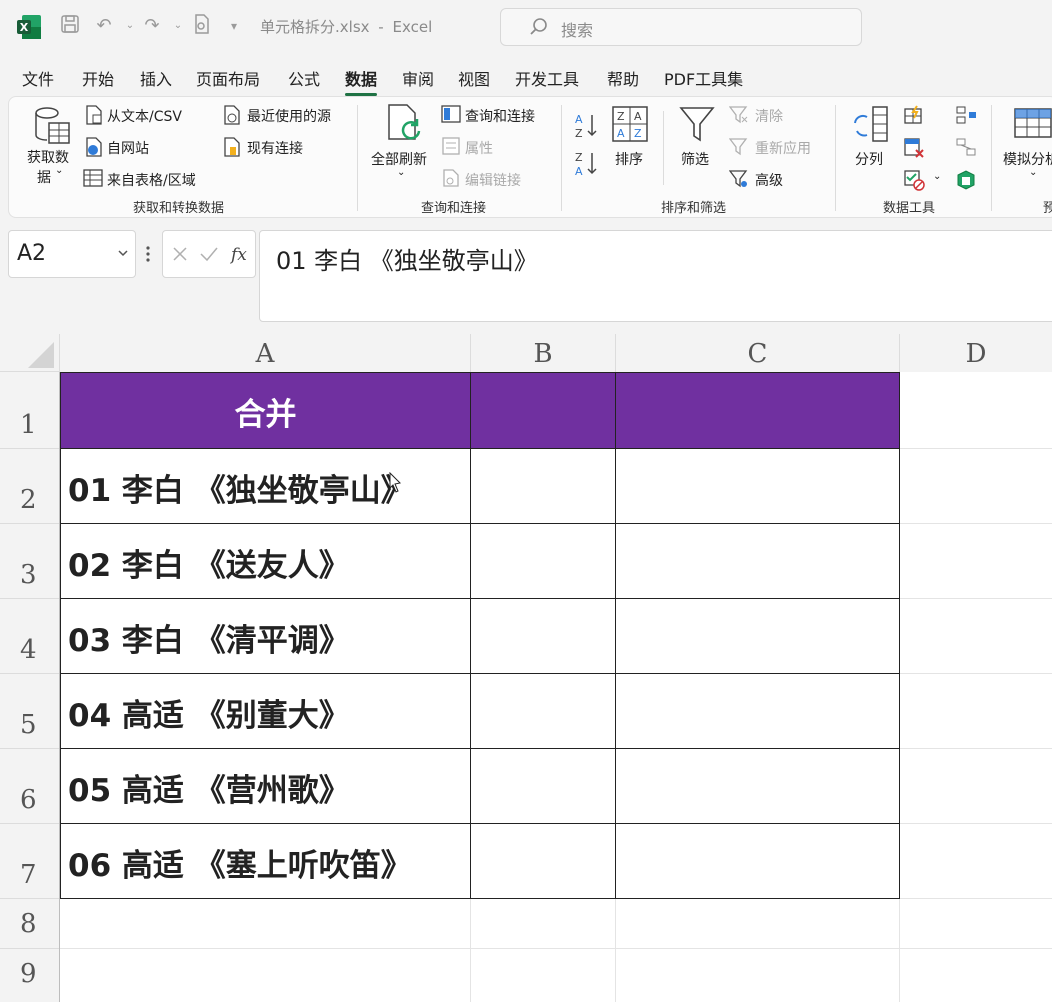 This screenshot has height=1002, width=1052. Describe the element at coordinates (543, 786) in the screenshot. I see `cell-b6` at that location.